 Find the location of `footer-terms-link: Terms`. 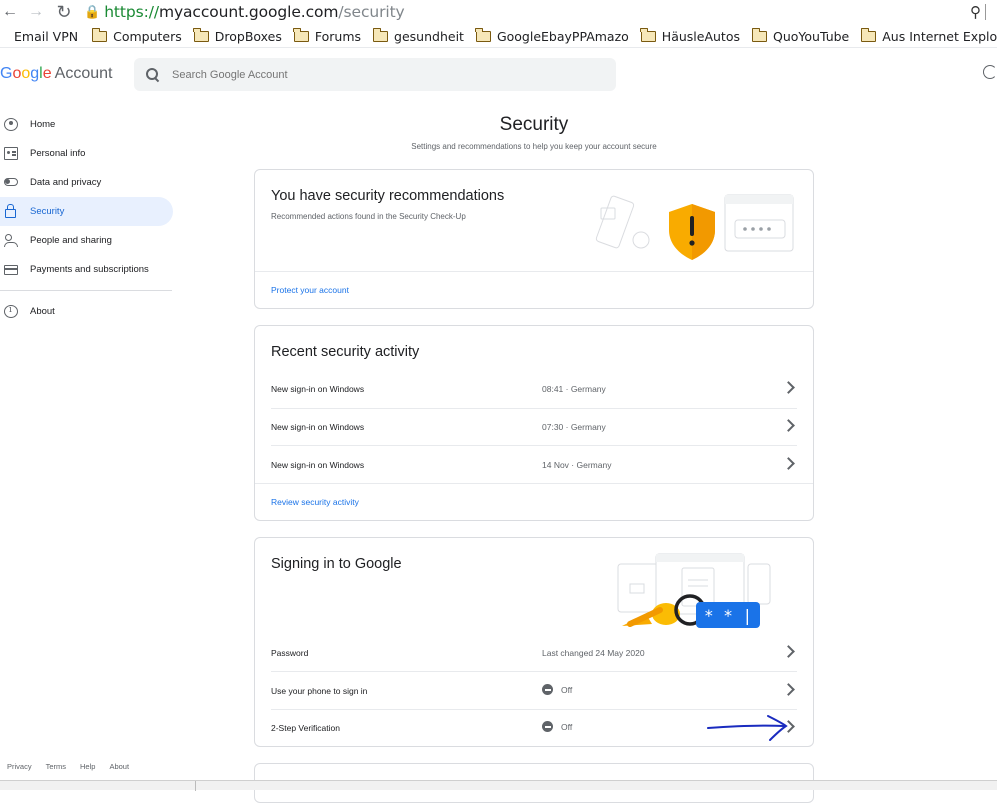

footer-terms-link: Terms is located at coordinates (56, 766).